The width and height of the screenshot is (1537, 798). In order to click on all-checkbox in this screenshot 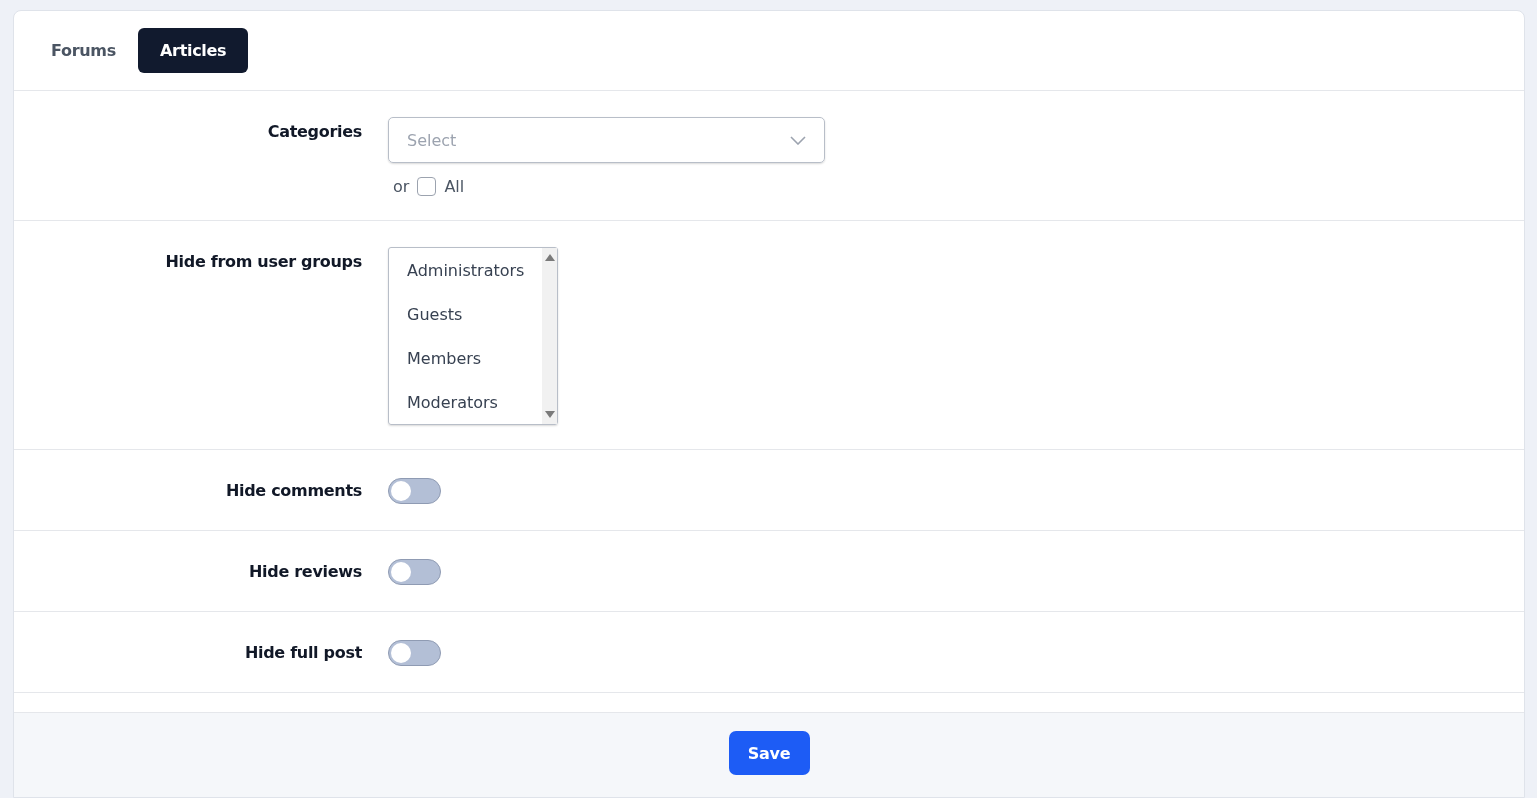, I will do `click(427, 186)`.